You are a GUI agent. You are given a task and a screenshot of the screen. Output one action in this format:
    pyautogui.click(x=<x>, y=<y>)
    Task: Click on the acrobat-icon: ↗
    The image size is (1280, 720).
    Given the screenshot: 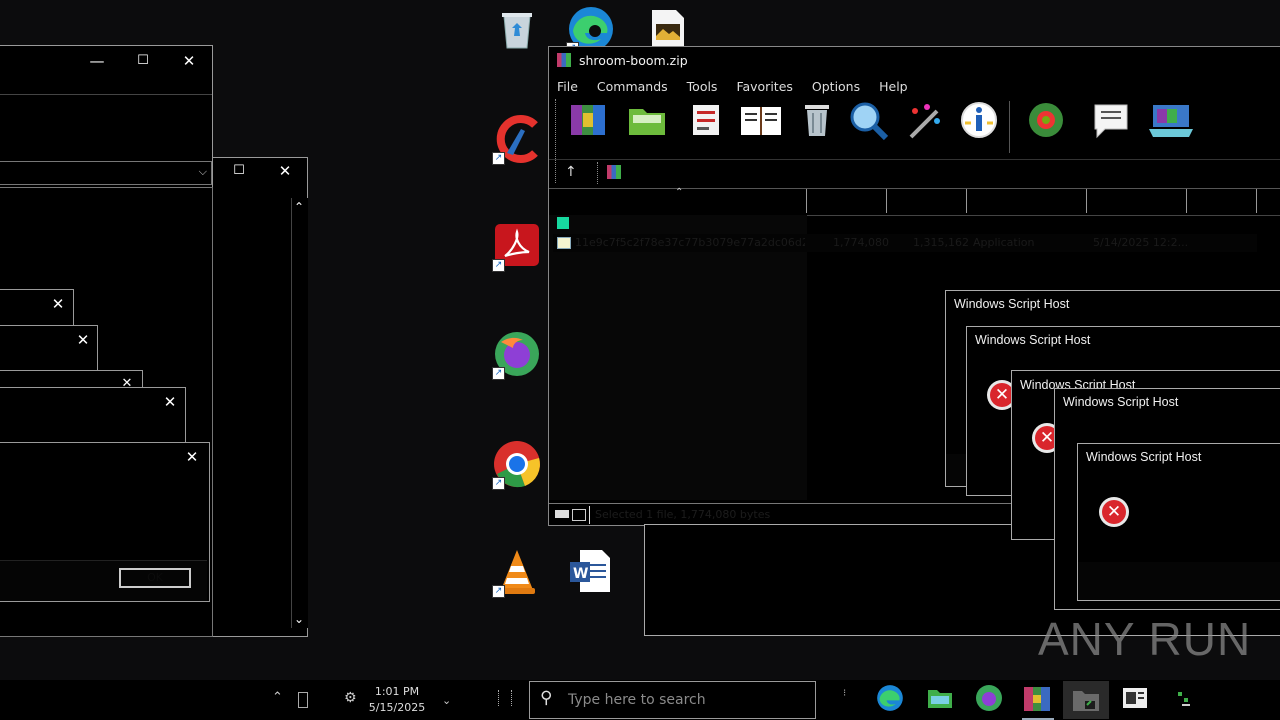 What is the action you would take?
    pyautogui.click(x=516, y=247)
    